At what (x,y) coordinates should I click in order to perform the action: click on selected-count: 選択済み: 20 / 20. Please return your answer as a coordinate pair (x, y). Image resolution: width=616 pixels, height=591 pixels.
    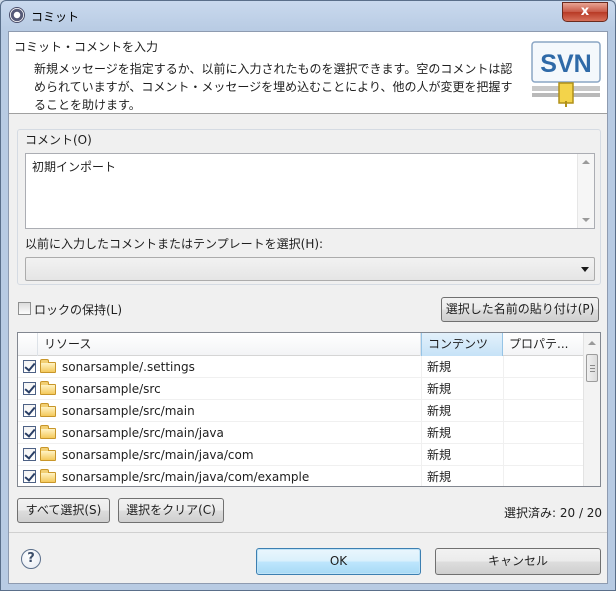
    Looking at the image, I should click on (553, 513).